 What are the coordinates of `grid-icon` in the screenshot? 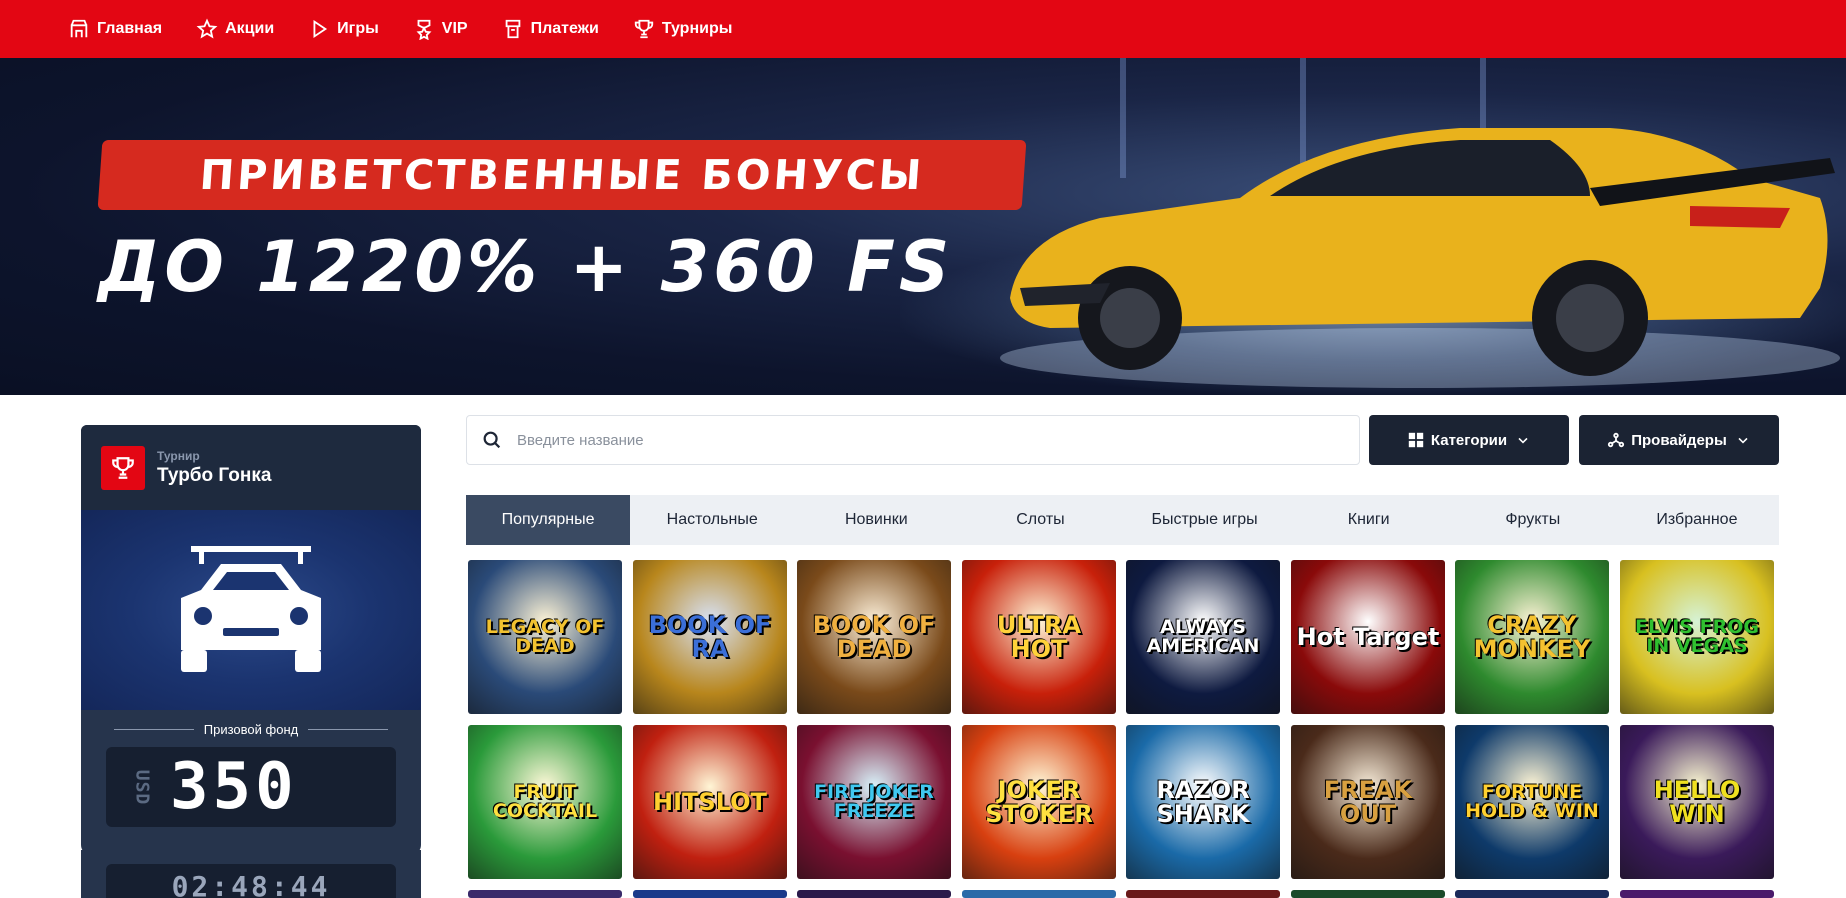 It's located at (1416, 440).